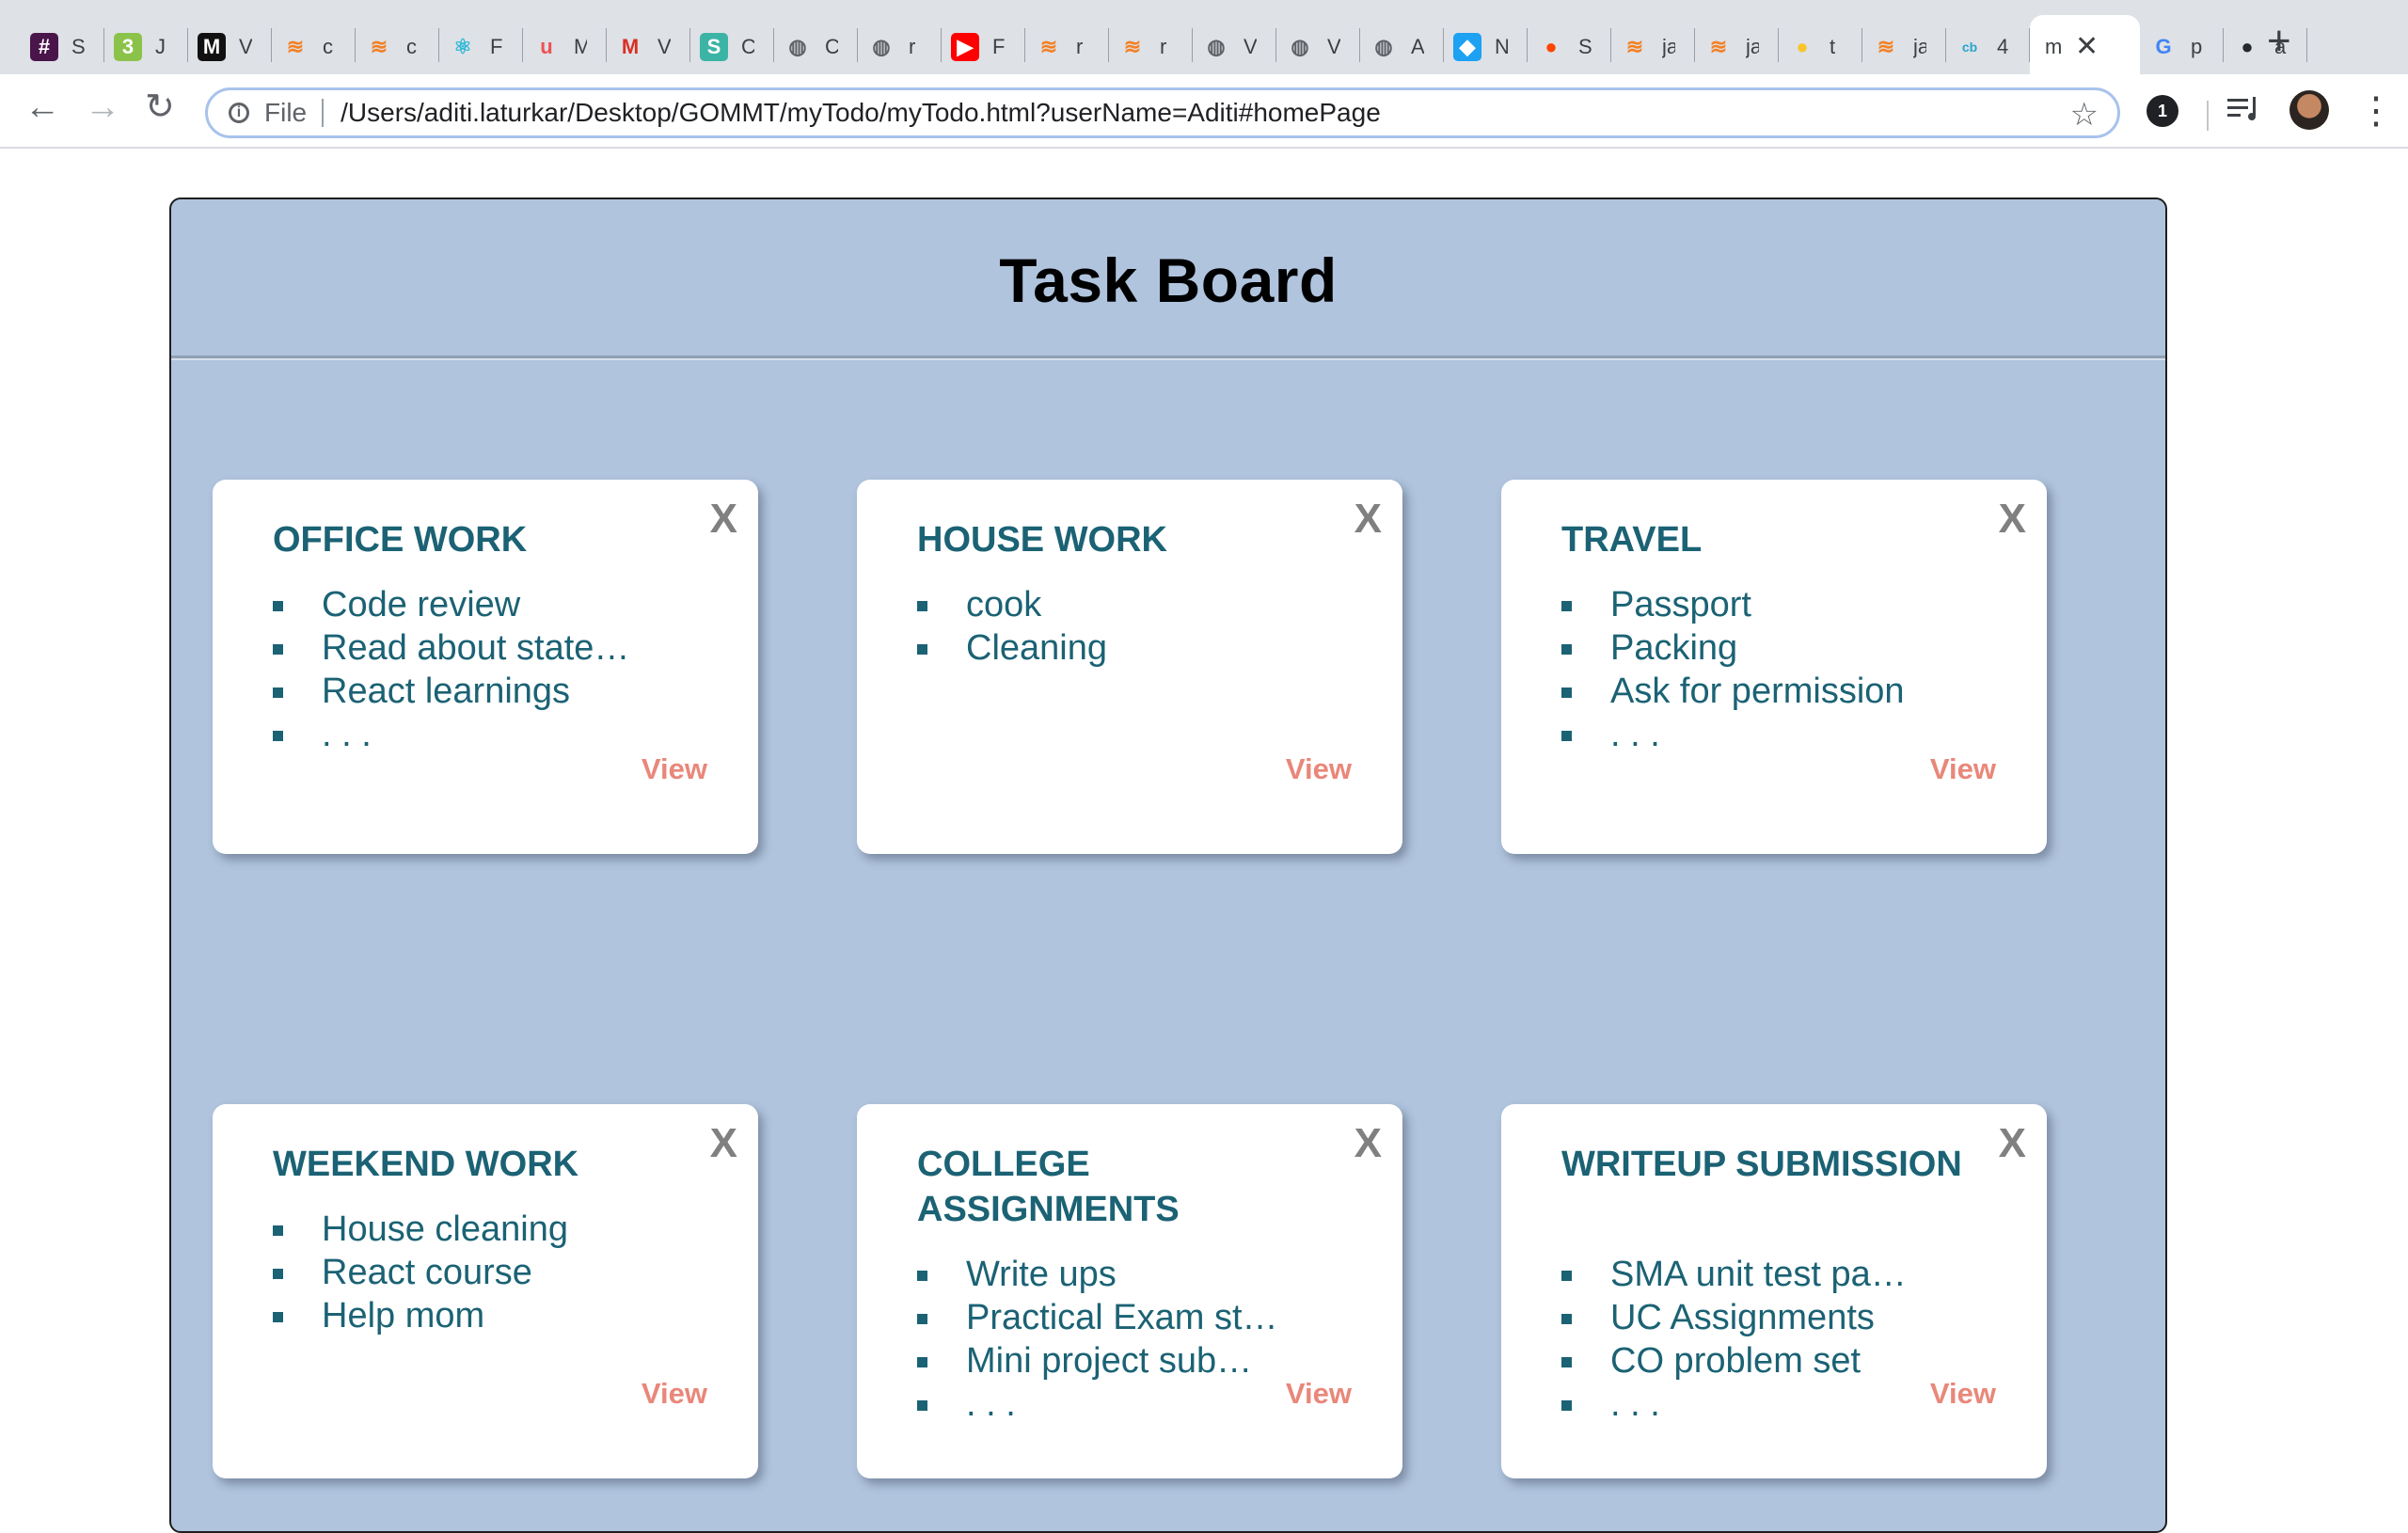  I want to click on browser-tab: cb 4, so click(1988, 47).